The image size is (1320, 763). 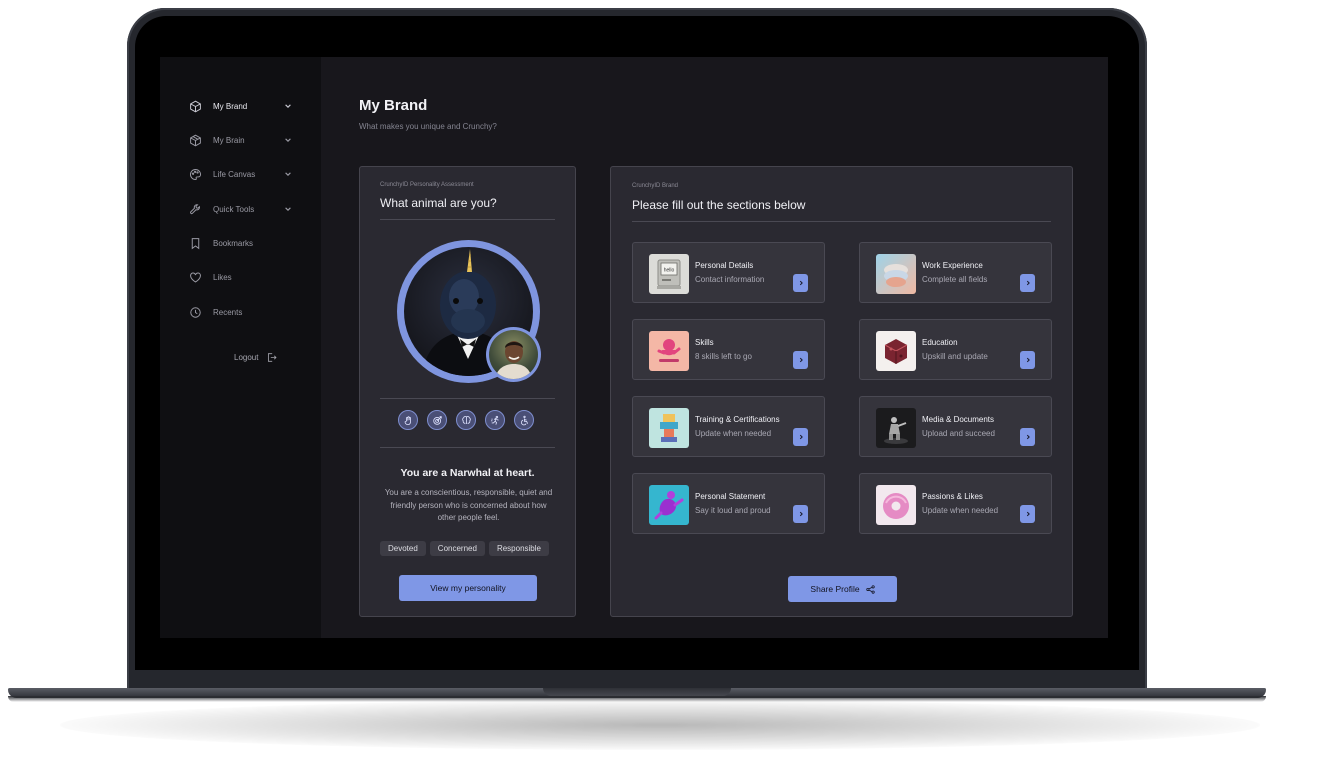 I want to click on page-subtitle: What makes you unique and Crunchy?, so click(x=428, y=126).